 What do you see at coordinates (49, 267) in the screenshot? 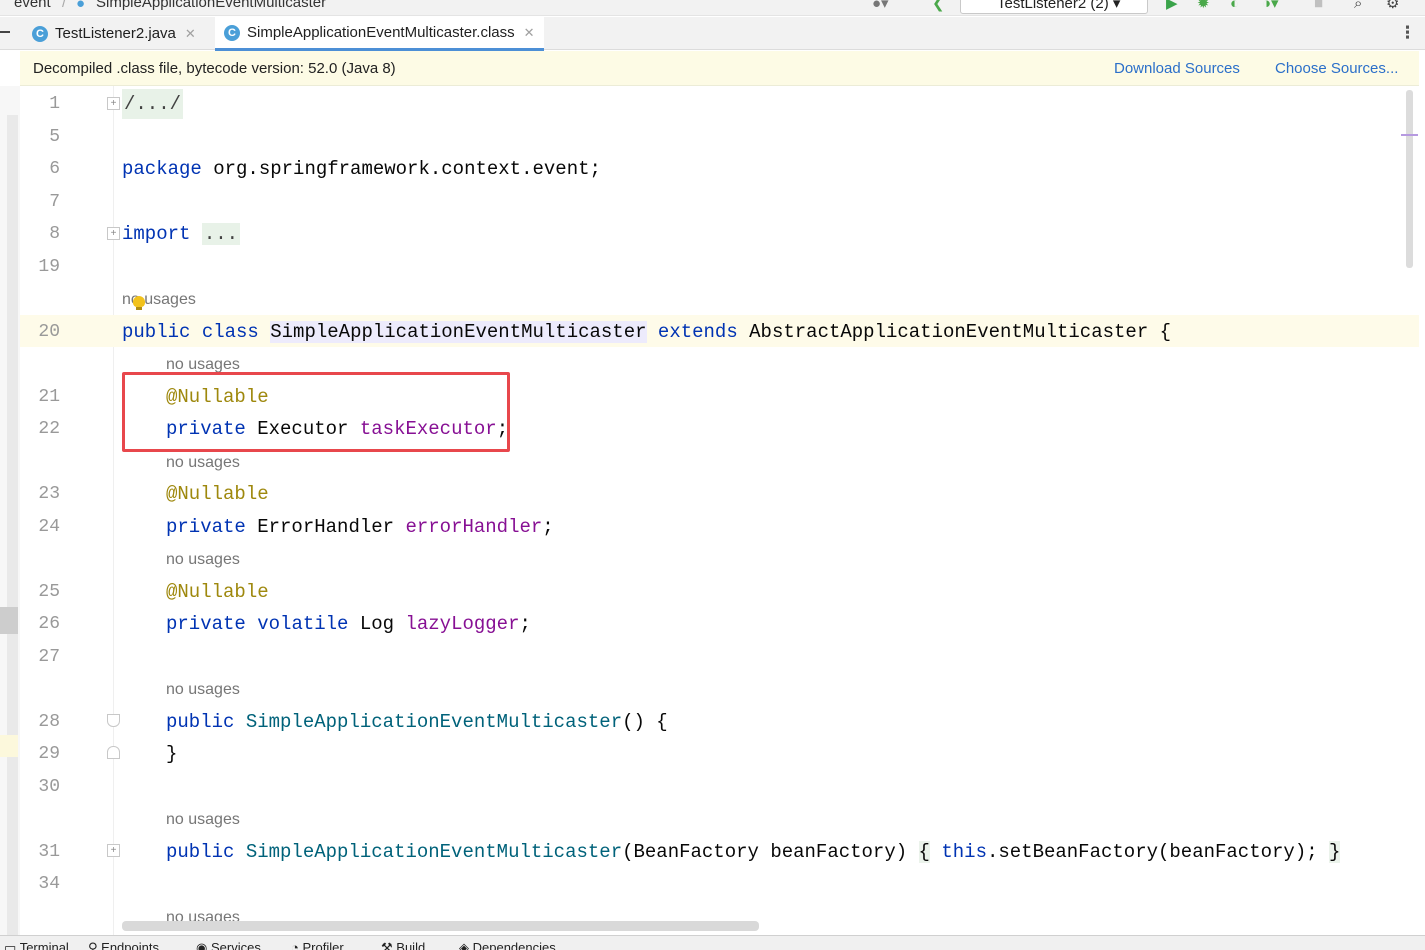
I see `line-number: 19` at bounding box center [49, 267].